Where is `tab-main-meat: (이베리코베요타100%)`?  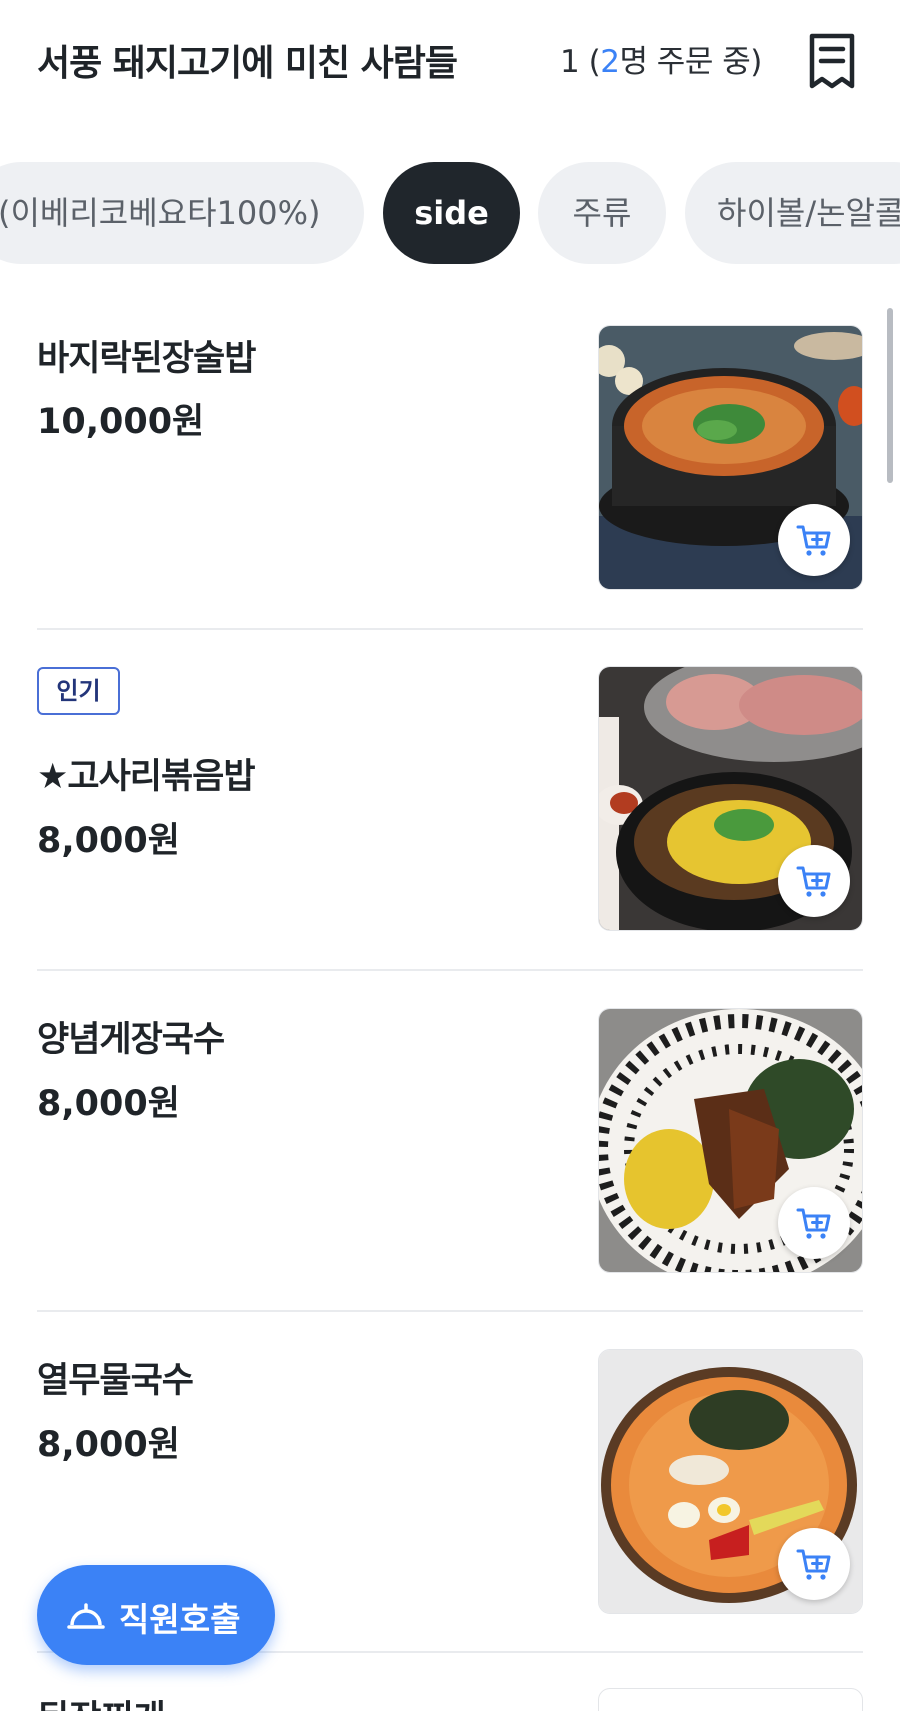 tab-main-meat: (이베리코베요타100%) is located at coordinates (182, 213).